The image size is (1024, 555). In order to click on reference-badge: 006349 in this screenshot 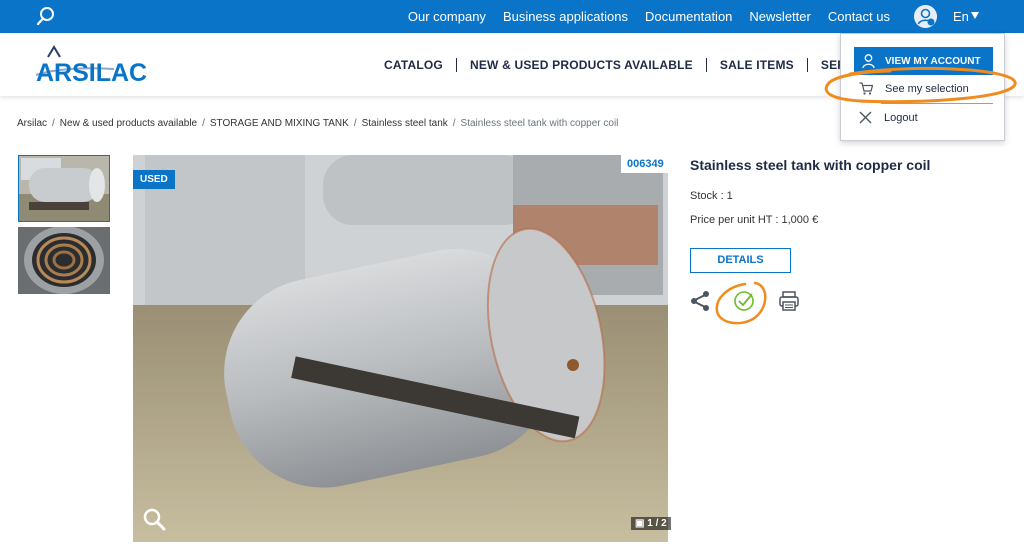, I will do `click(645, 164)`.